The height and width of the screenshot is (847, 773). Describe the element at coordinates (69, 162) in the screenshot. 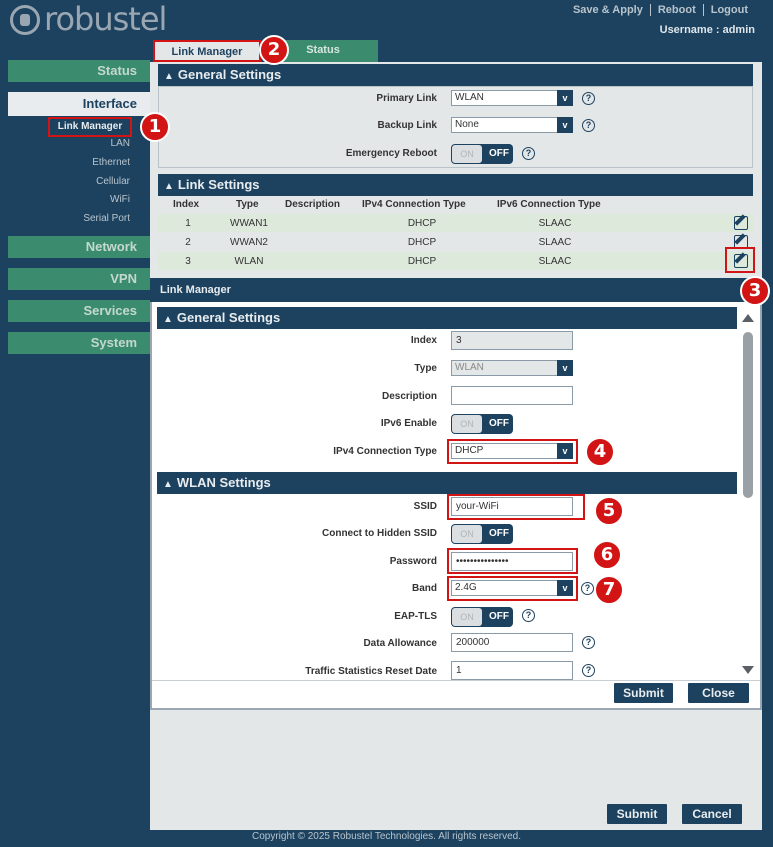

I see `sidebar-item-ethernet: Ethernet` at that location.